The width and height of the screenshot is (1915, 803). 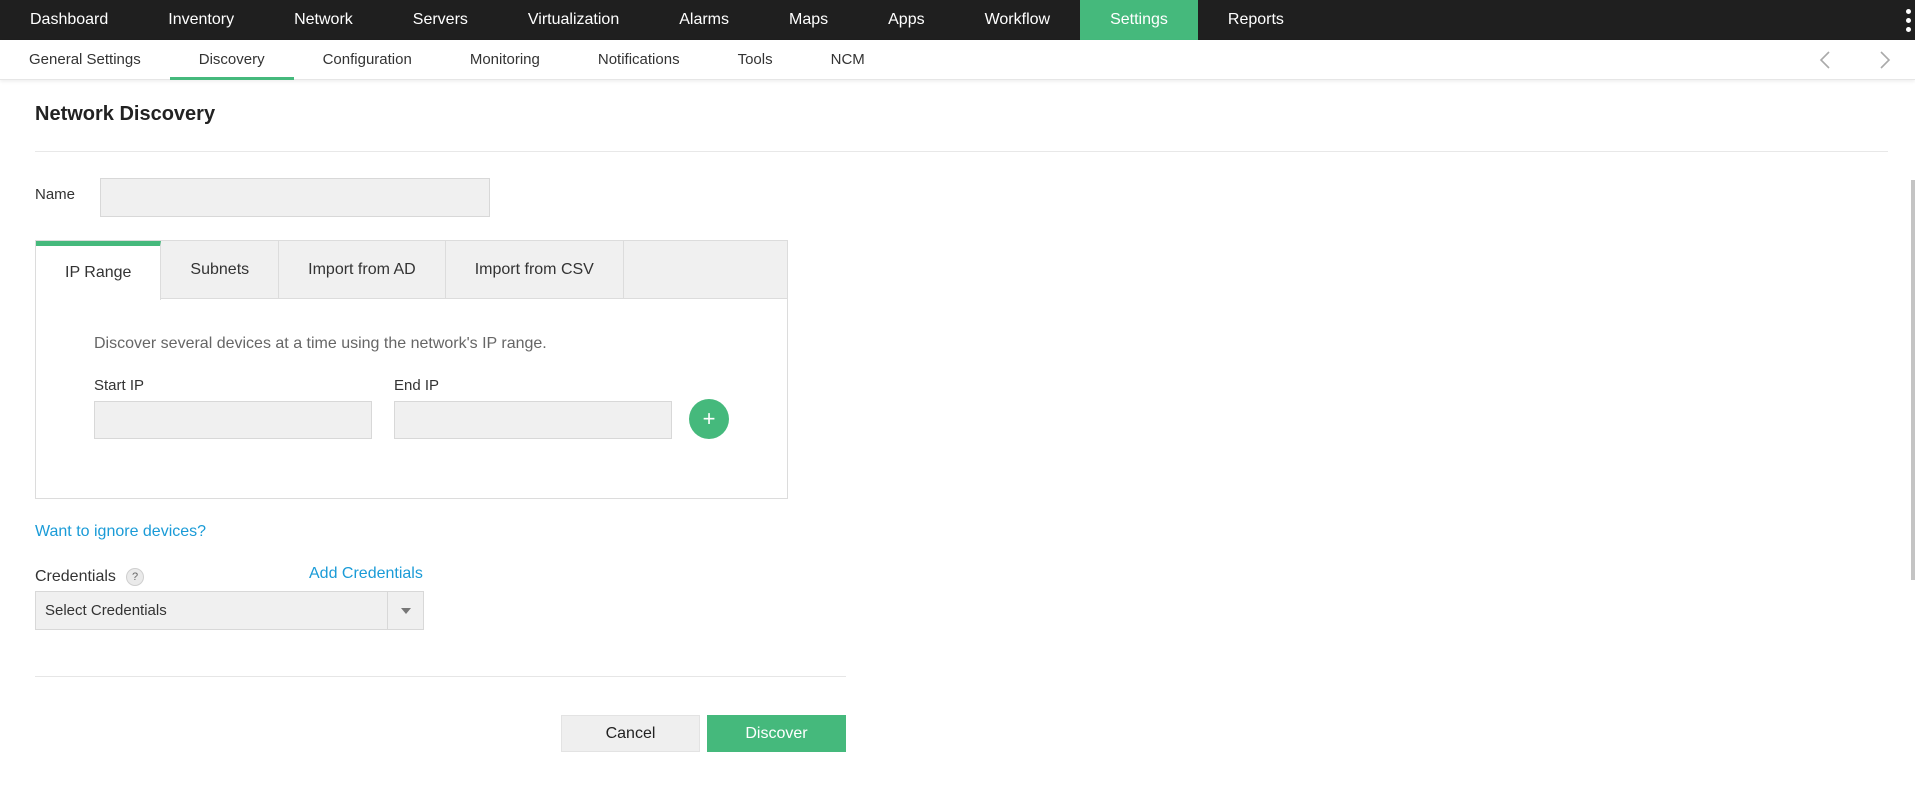 I want to click on footer-divider, so click(x=440, y=676).